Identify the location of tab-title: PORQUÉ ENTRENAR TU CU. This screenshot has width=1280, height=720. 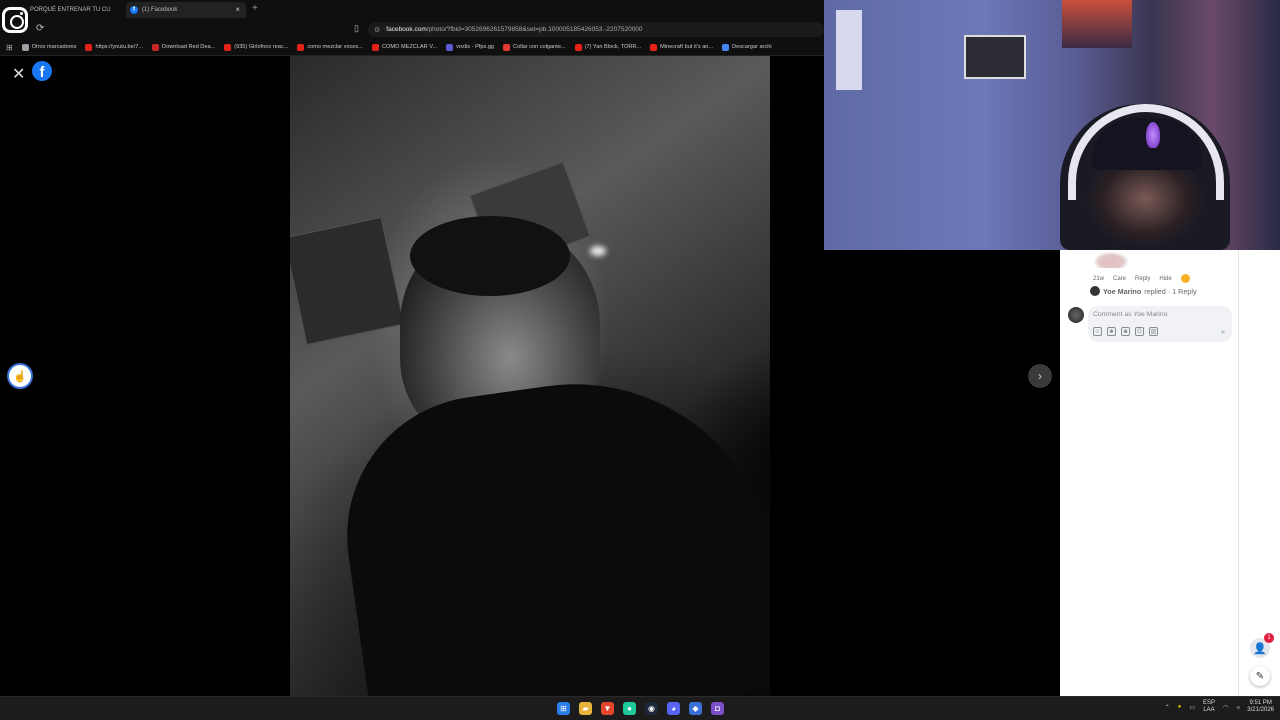
(70, 10).